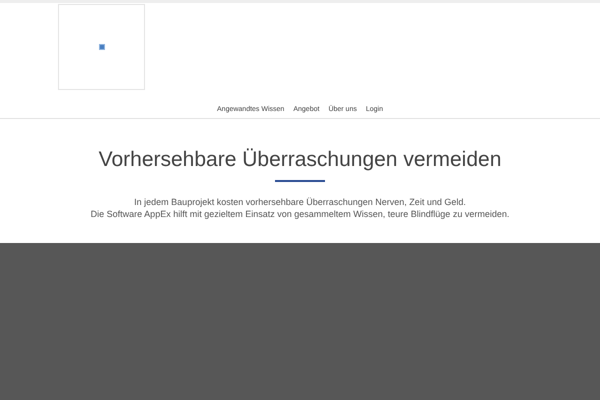 This screenshot has height=400, width=600. What do you see at coordinates (300, 202) in the screenshot?
I see `intro-text: In jedem Bauprojekt kosten vorhersehbare Überraschungen Nerven, Zeit und Geld.` at bounding box center [300, 202].